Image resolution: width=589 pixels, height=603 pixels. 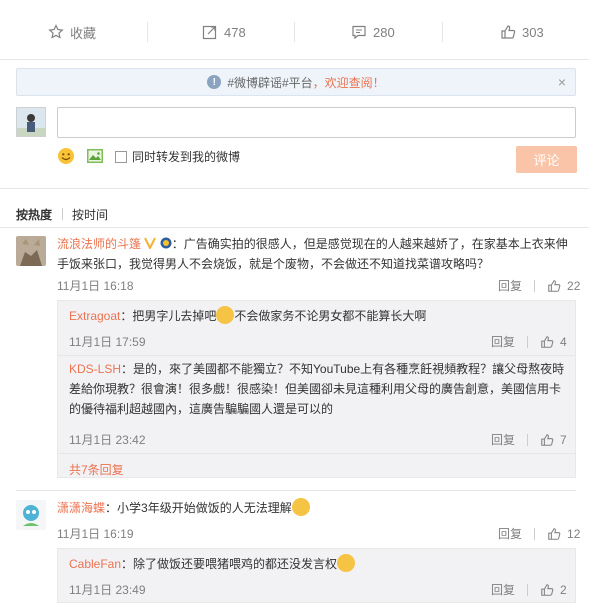 What do you see at coordinates (316, 122) in the screenshot?
I see `comment-input` at bounding box center [316, 122].